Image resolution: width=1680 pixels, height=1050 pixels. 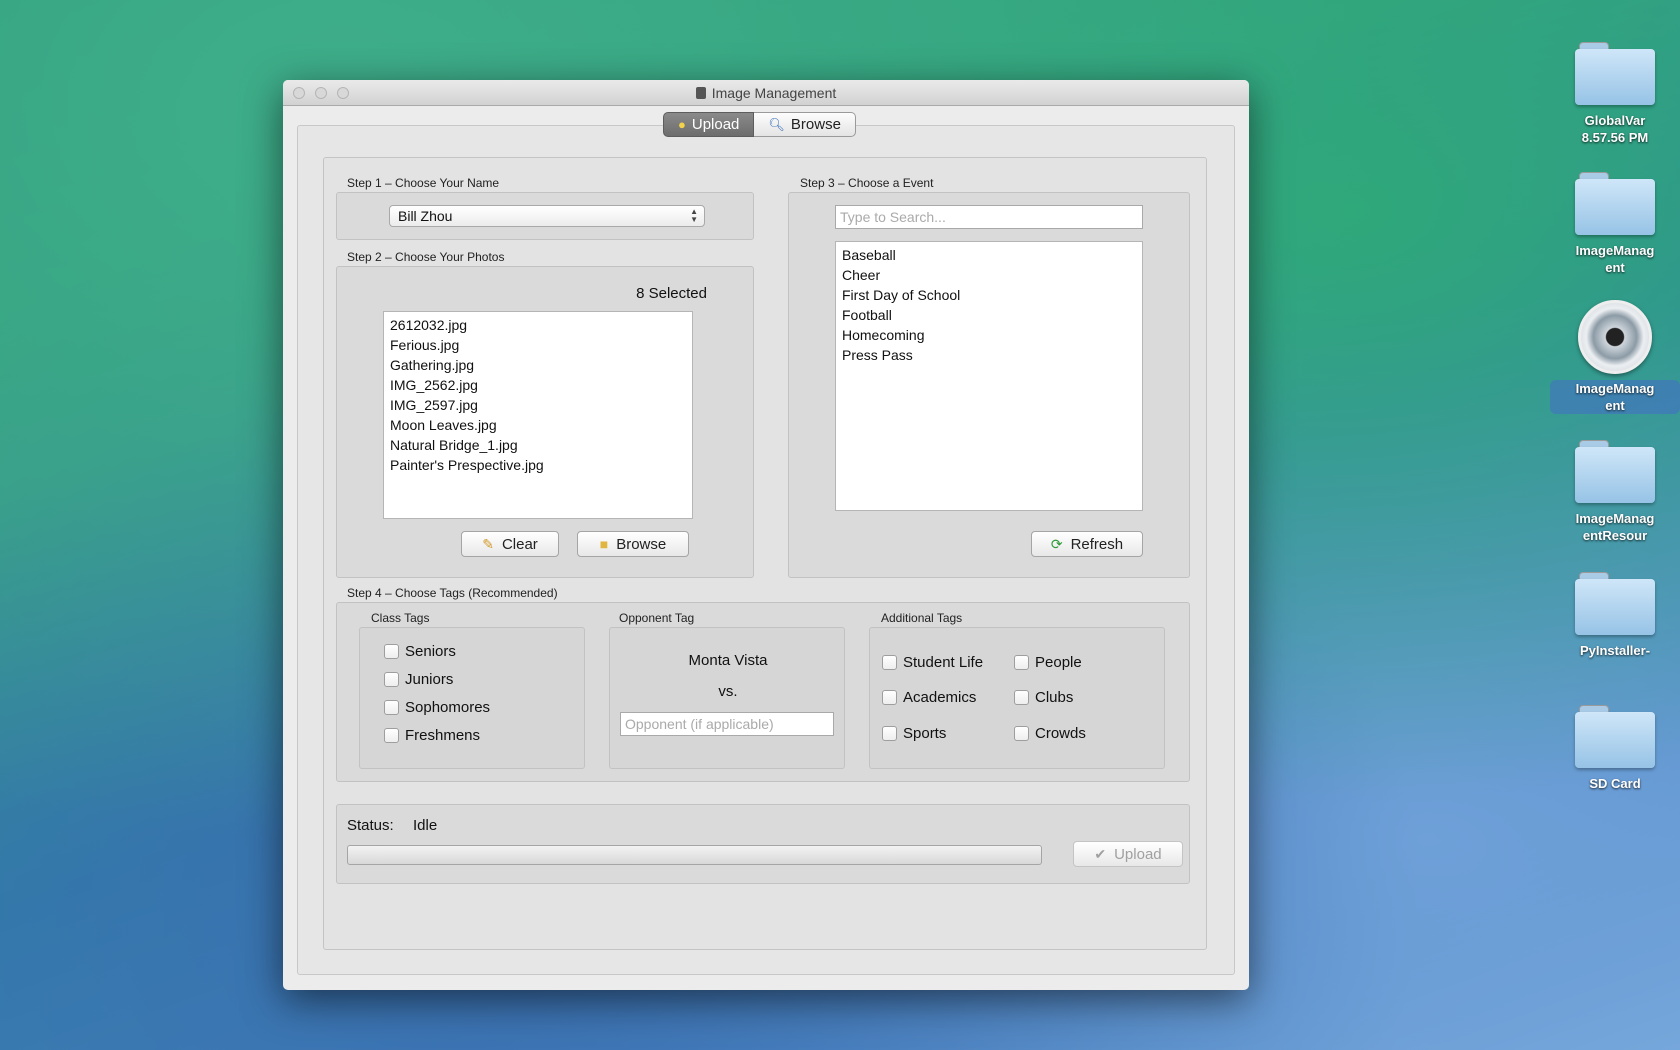 I want to click on list-item: Homecoming, so click(x=989, y=335).